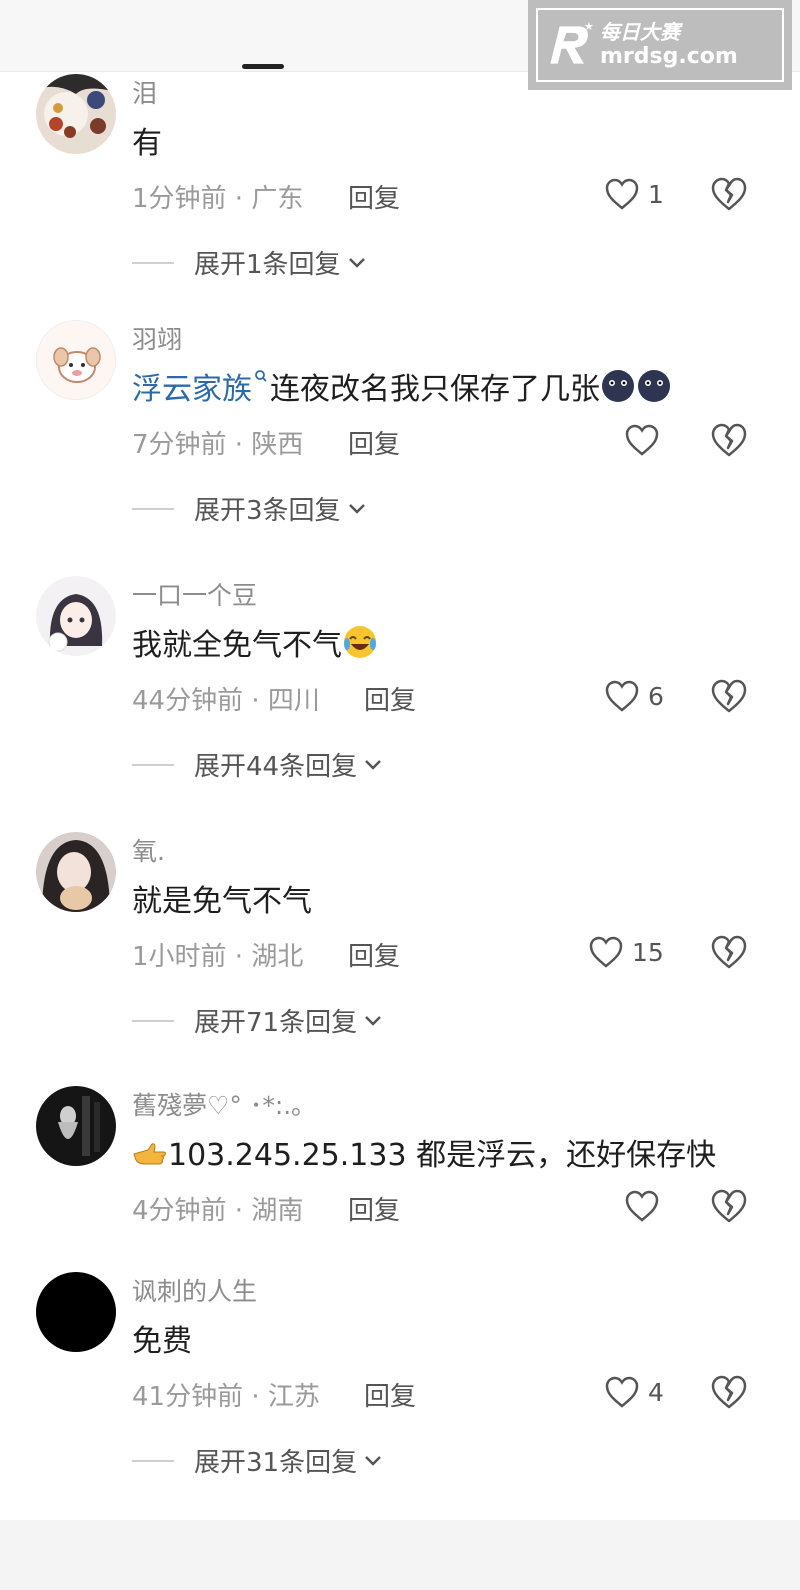 Image resolution: width=800 pixels, height=1590 pixels. What do you see at coordinates (194, 1290) in the screenshot?
I see `commenter-name: 讽刺的人生` at bounding box center [194, 1290].